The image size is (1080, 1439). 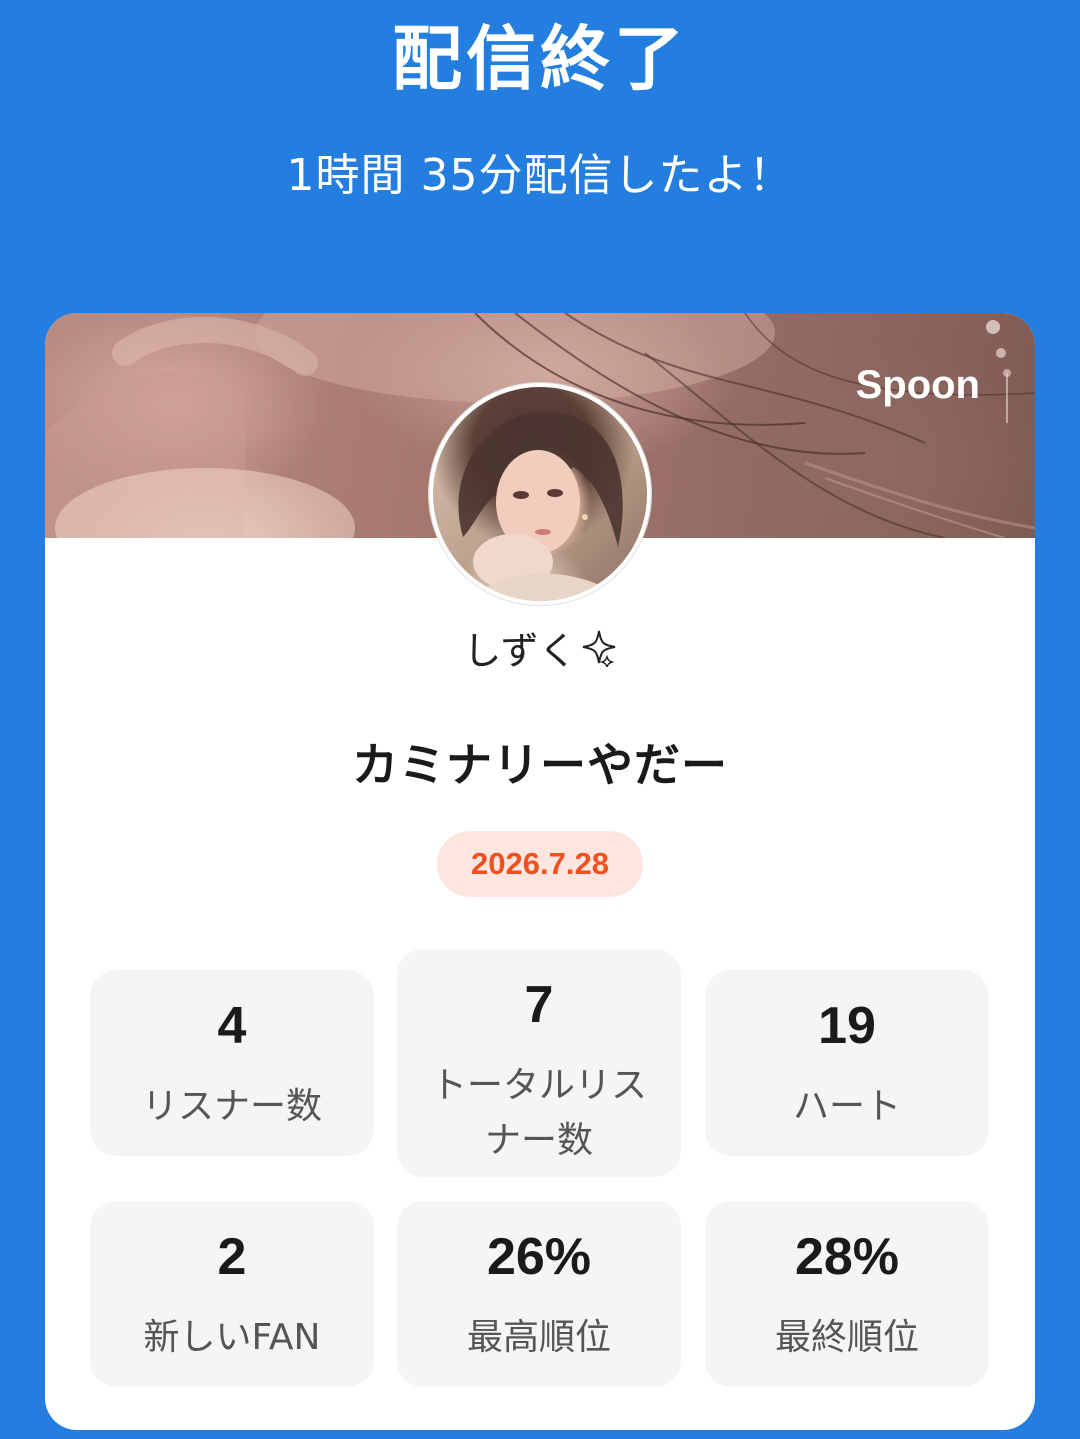 I want to click on stat-listeners: 4 リスナー数, so click(x=232, y=1063).